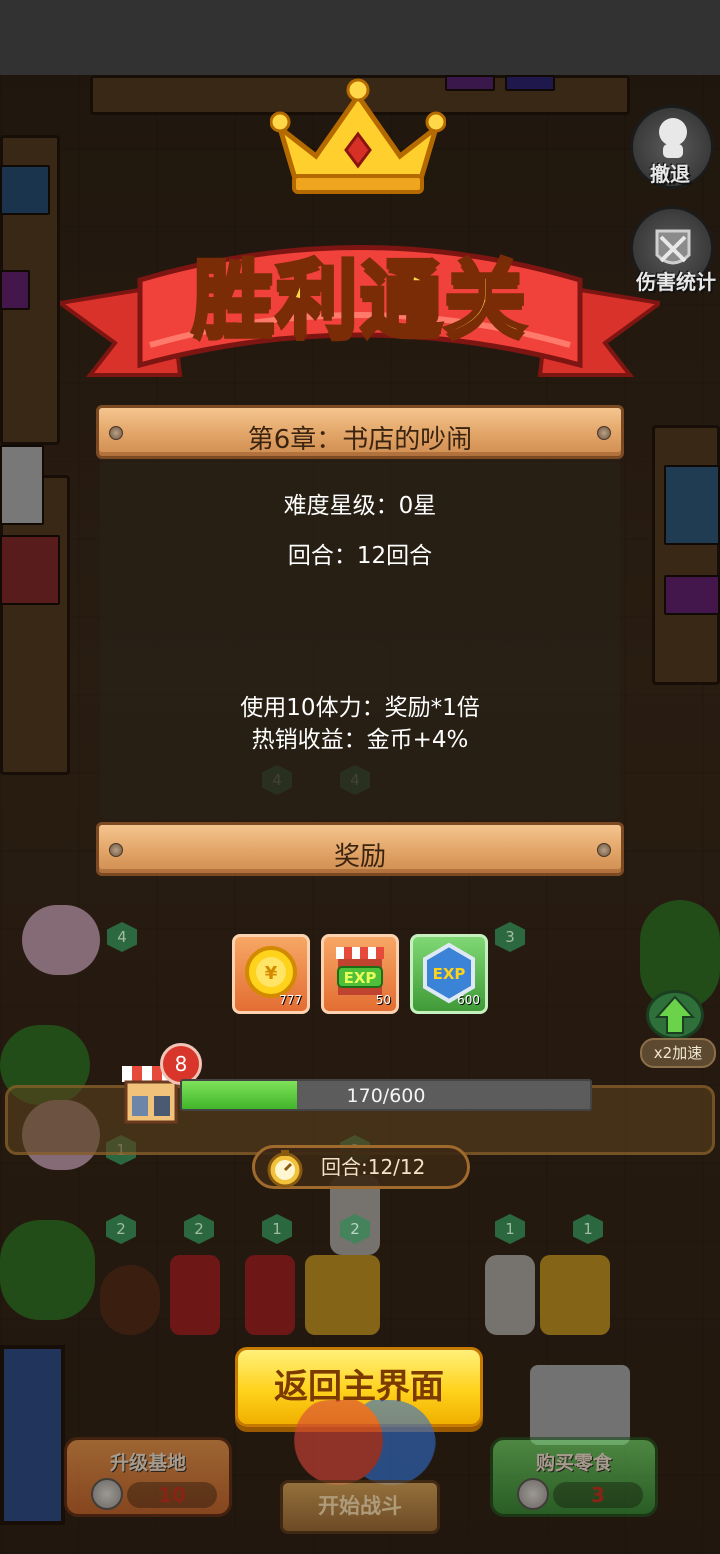 The width and height of the screenshot is (720, 1554). I want to click on round-display: 回合:12/12, so click(361, 1167).